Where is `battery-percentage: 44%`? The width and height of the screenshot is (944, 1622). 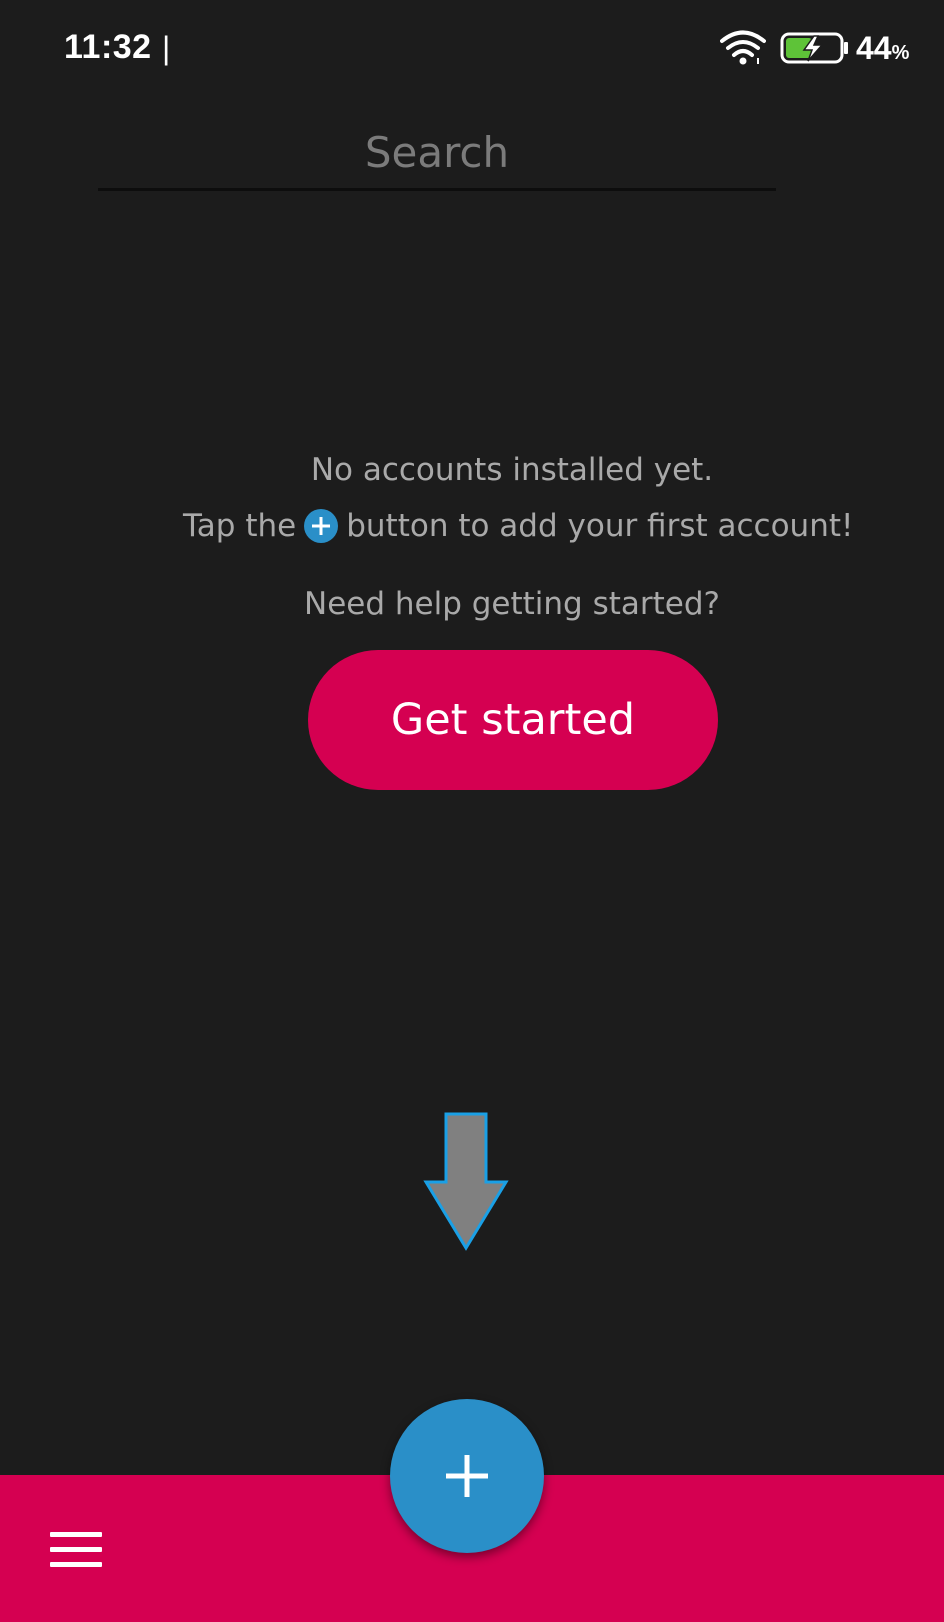 battery-percentage: 44% is located at coordinates (883, 48).